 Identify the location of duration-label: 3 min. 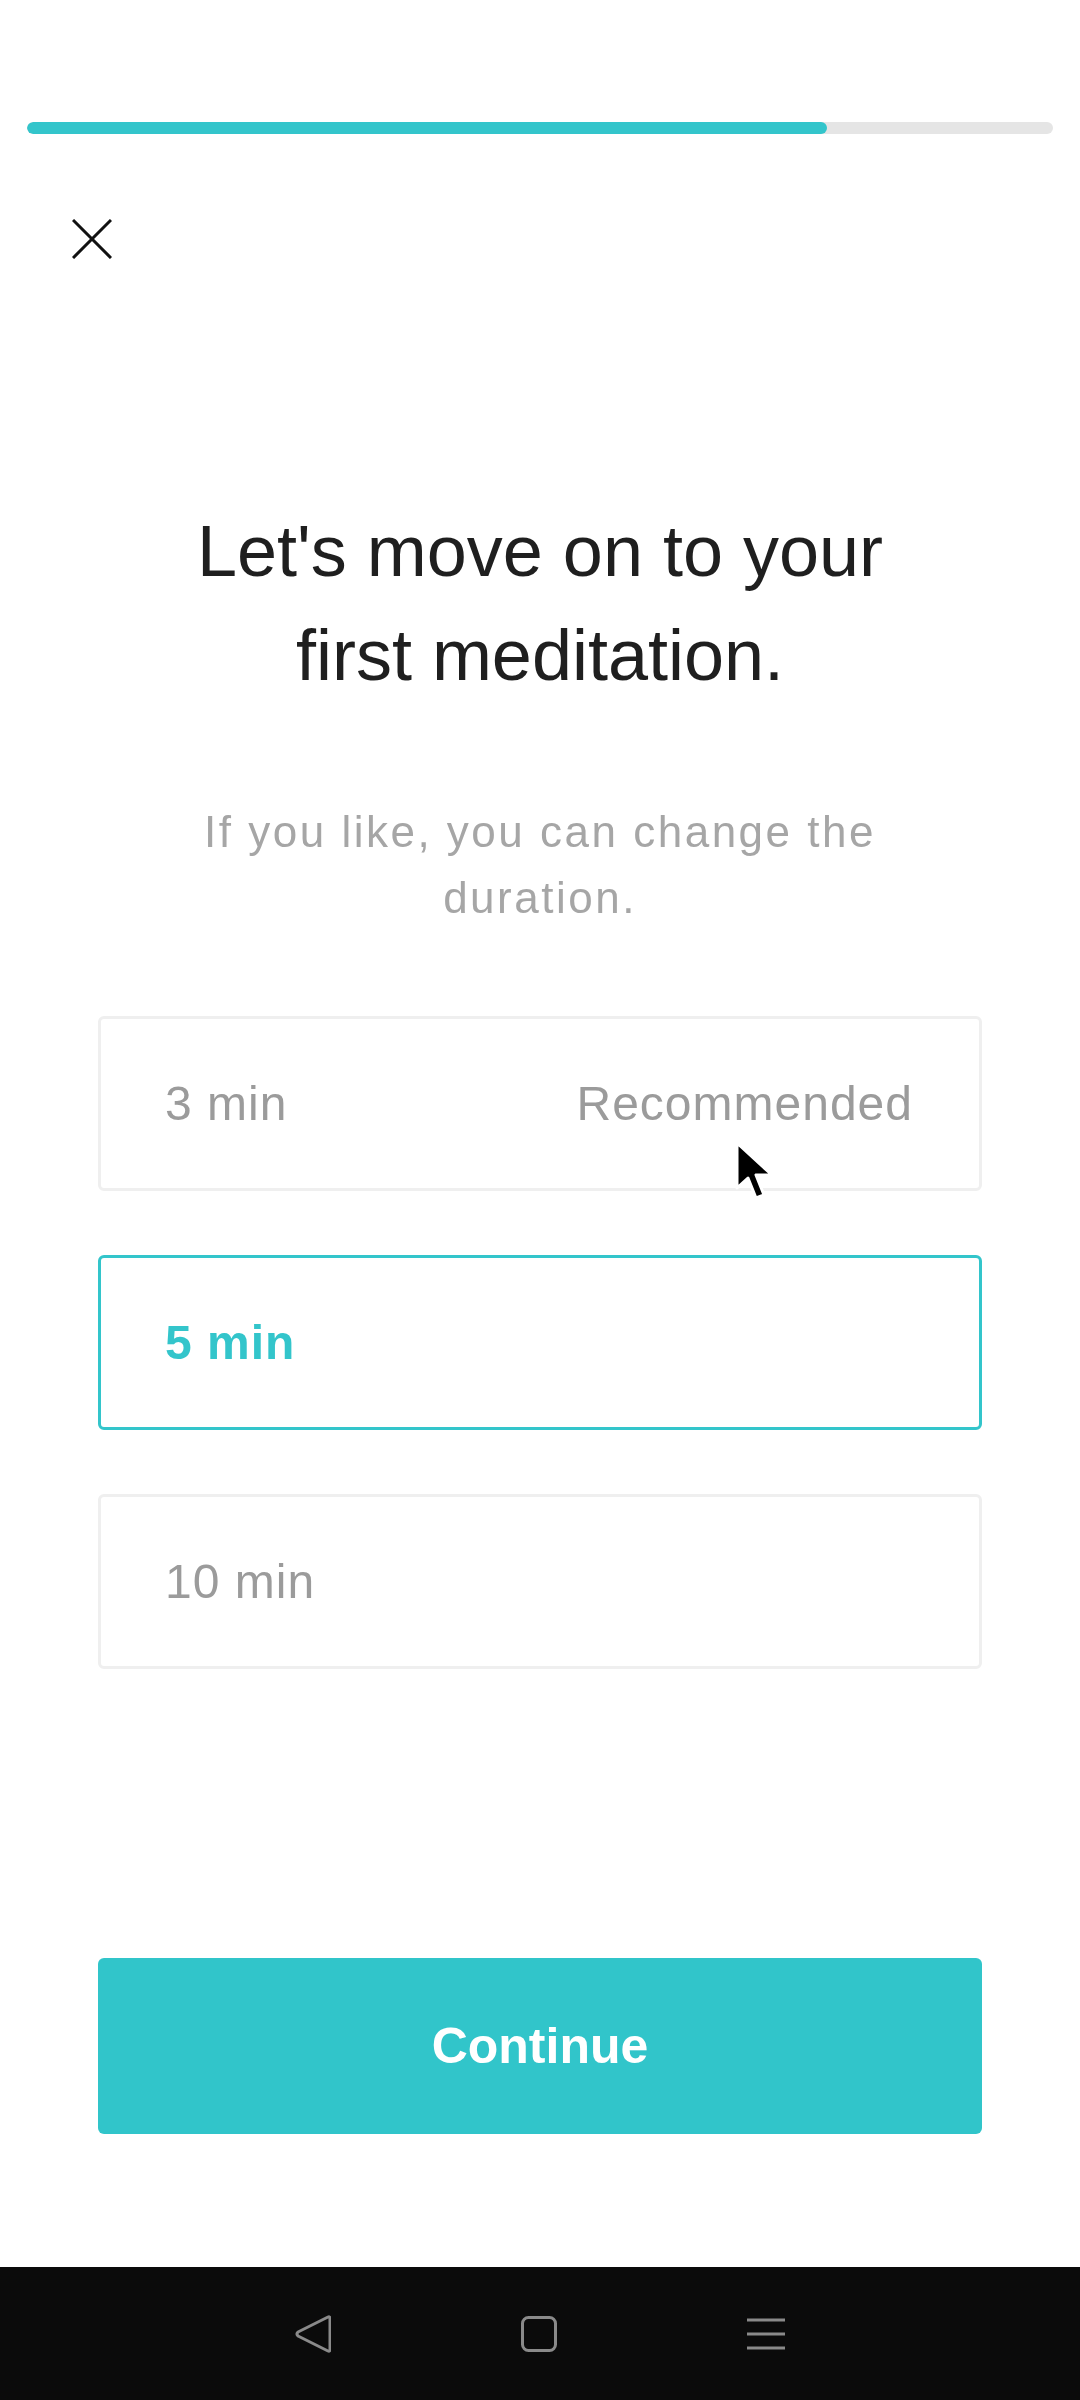
(226, 1103).